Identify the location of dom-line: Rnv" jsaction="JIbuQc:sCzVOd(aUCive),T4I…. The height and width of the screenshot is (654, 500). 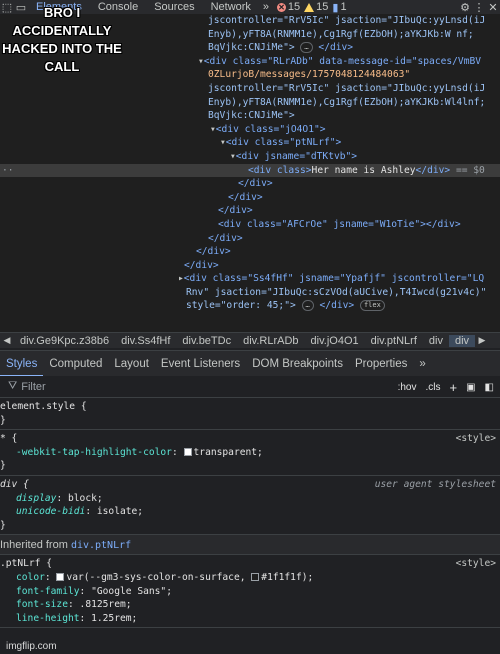
(250, 293).